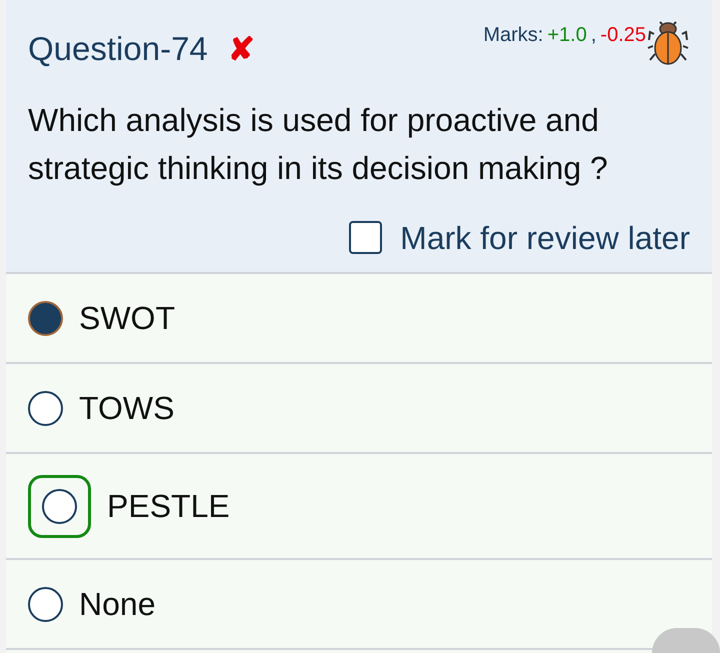 Image resolution: width=720 pixels, height=653 pixels. Describe the element at coordinates (359, 319) in the screenshot. I see `option-row: SWOT` at that location.